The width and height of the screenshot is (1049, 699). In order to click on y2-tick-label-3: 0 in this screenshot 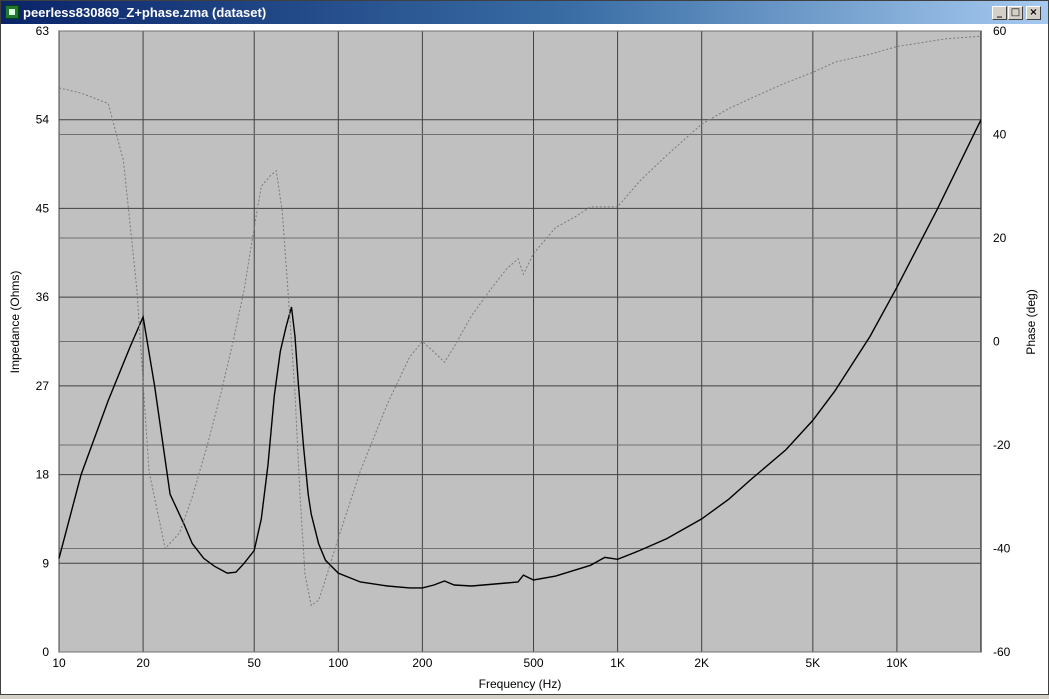, I will do `click(996, 342)`.